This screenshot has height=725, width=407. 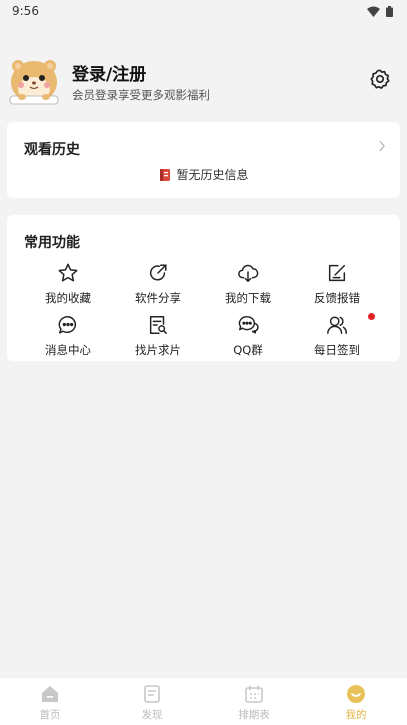 I want to click on tab-schedule-label: 排期表, so click(x=254, y=715).